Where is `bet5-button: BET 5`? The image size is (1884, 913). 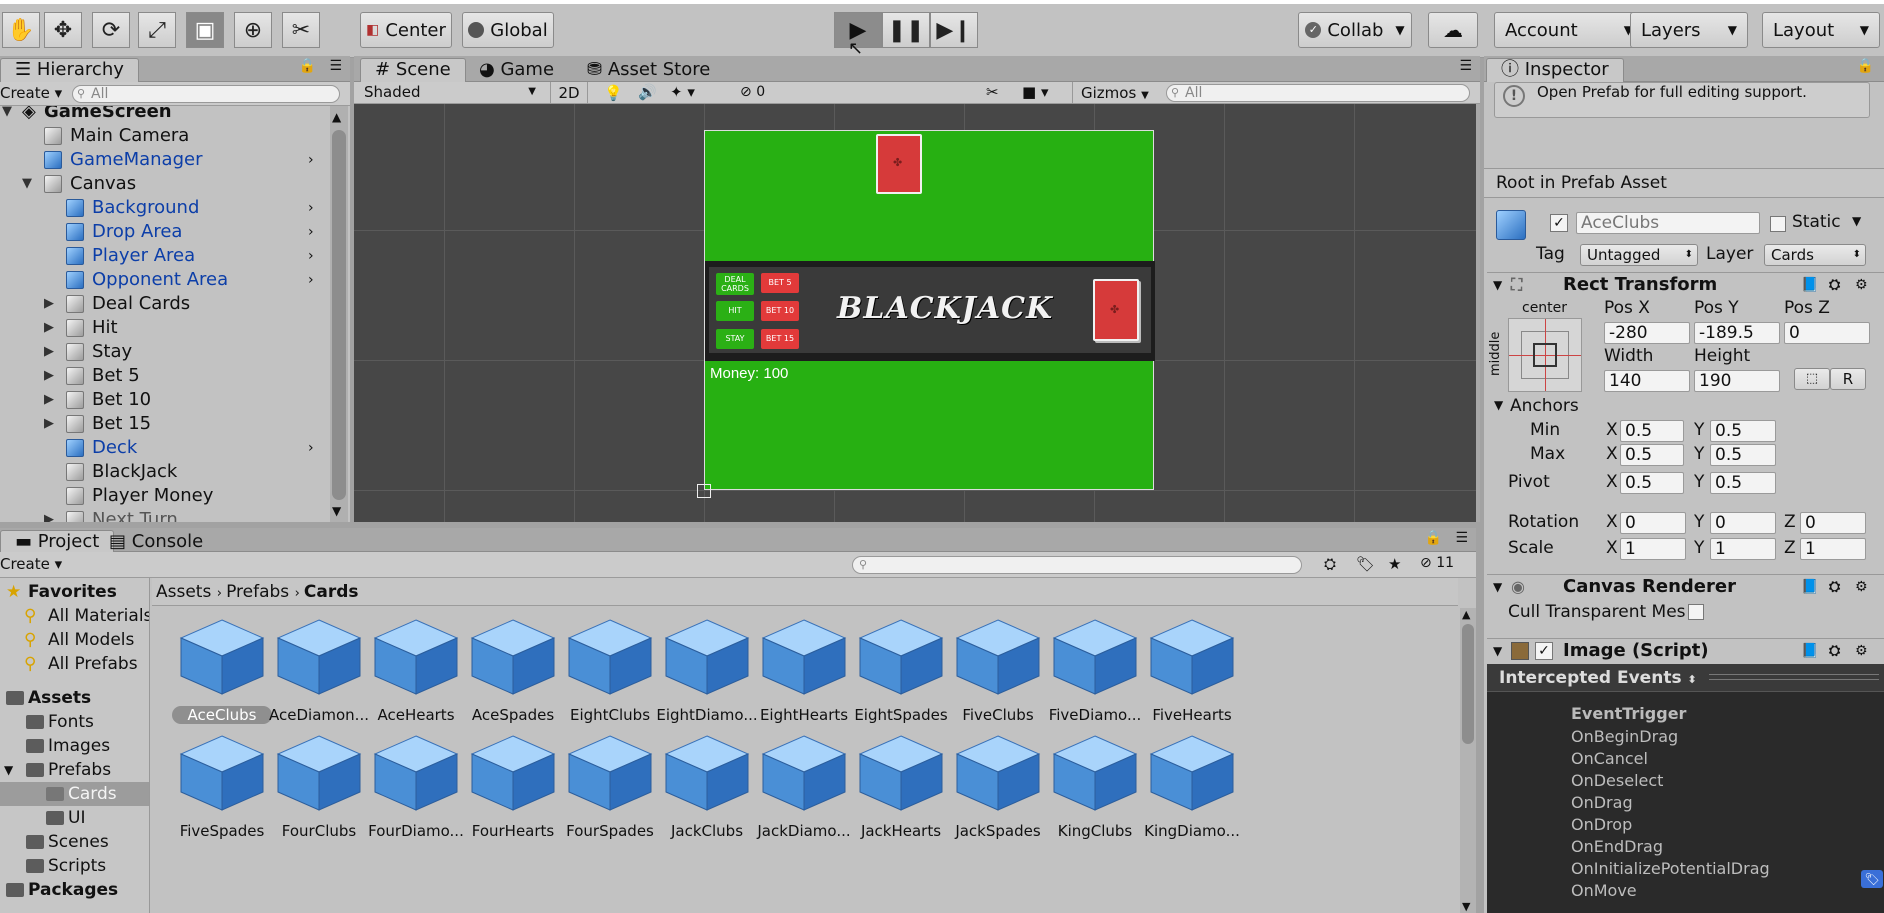 bet5-button: BET 5 is located at coordinates (780, 283).